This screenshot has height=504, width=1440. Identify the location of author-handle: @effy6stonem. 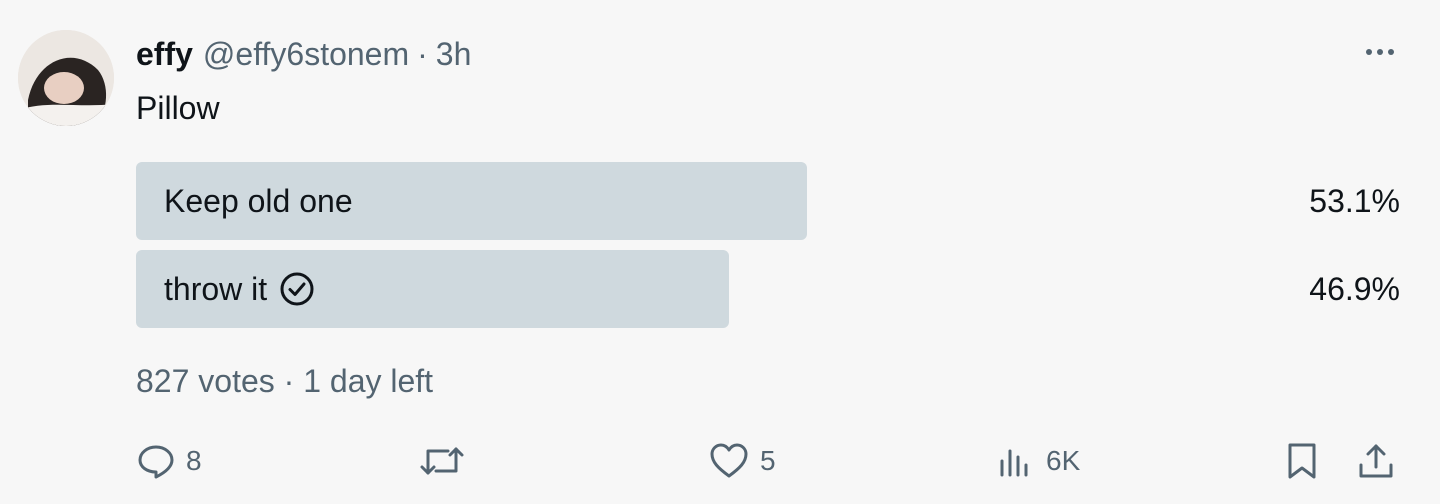
(306, 54).